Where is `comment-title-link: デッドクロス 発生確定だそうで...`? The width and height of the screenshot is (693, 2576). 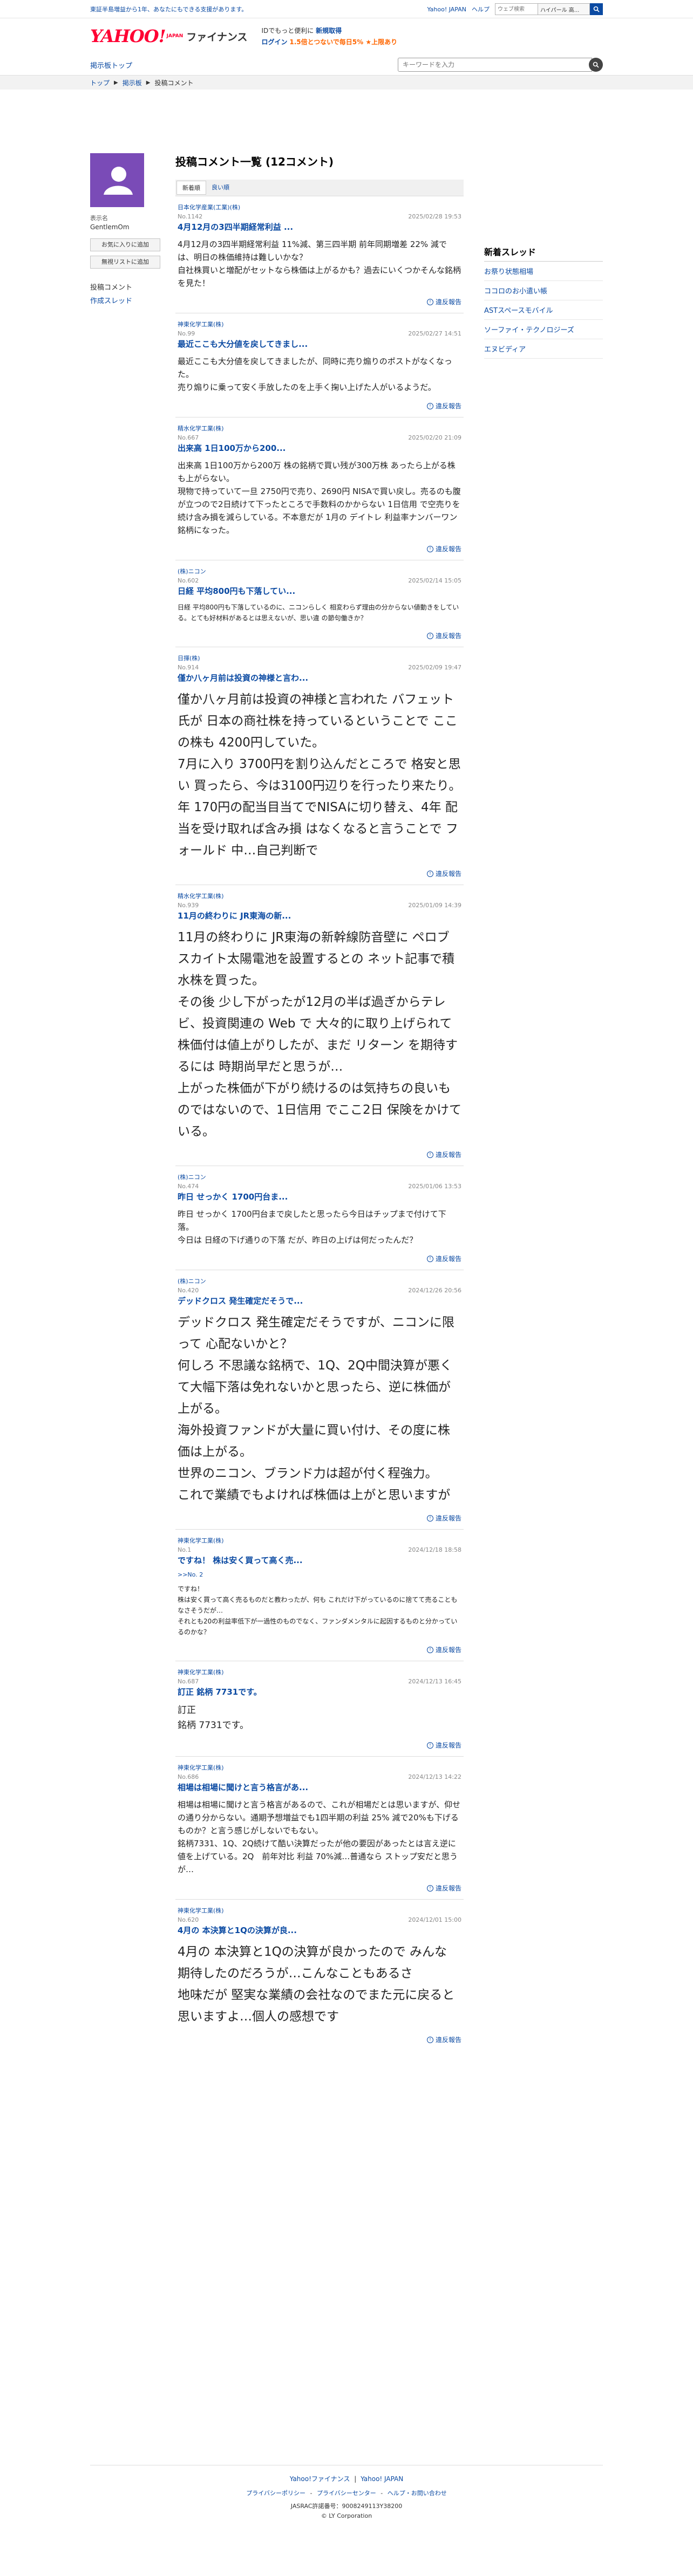
comment-title-link: デッドクロス 発生確定だそうで... is located at coordinates (319, 1301).